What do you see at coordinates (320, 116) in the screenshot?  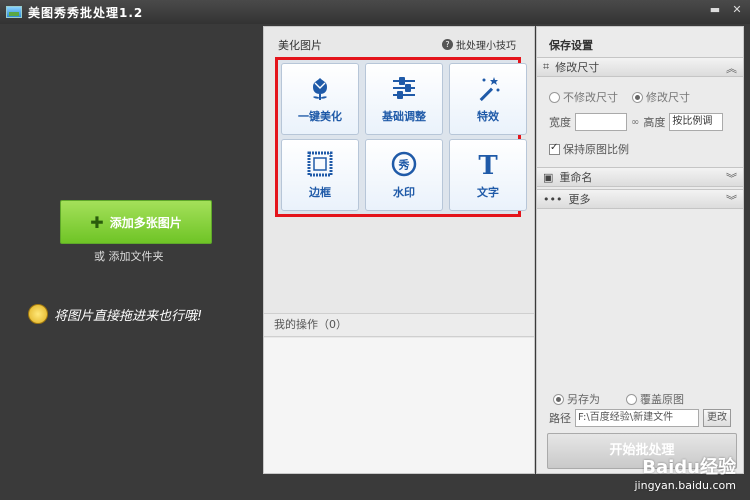 I see `tool-label: 一键美化` at bounding box center [320, 116].